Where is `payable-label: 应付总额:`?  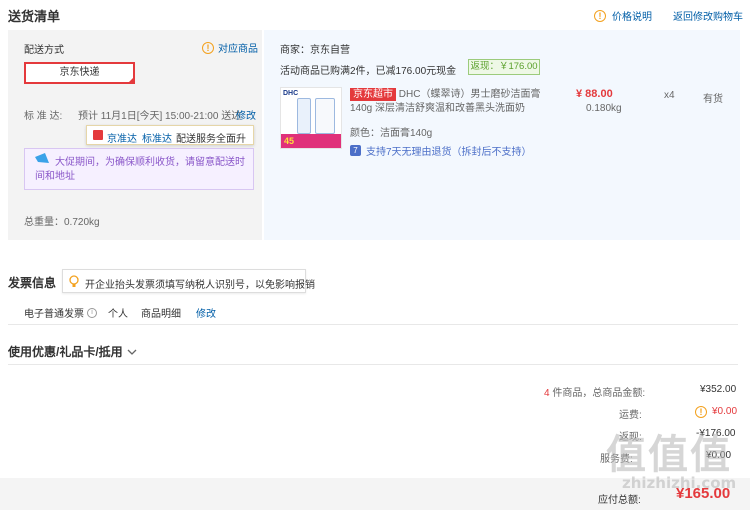 payable-label: 应付总额: is located at coordinates (619, 500).